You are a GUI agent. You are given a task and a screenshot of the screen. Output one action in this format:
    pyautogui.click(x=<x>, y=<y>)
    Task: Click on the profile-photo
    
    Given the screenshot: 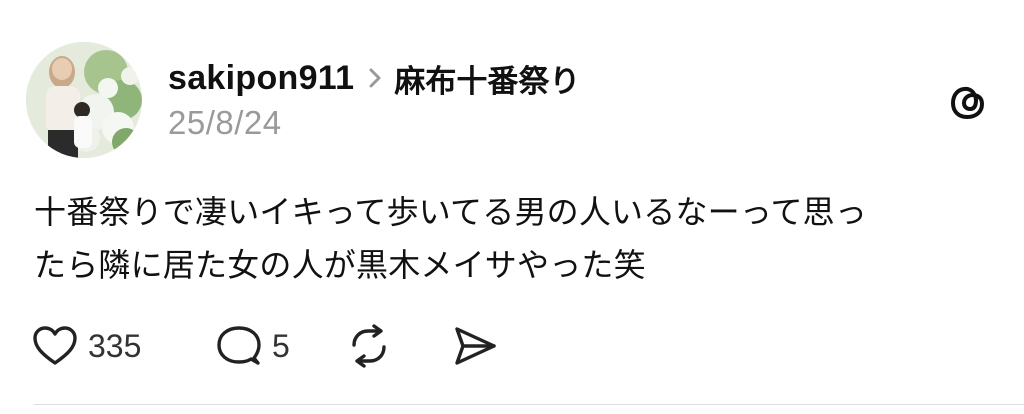 What is the action you would take?
    pyautogui.click(x=84, y=100)
    